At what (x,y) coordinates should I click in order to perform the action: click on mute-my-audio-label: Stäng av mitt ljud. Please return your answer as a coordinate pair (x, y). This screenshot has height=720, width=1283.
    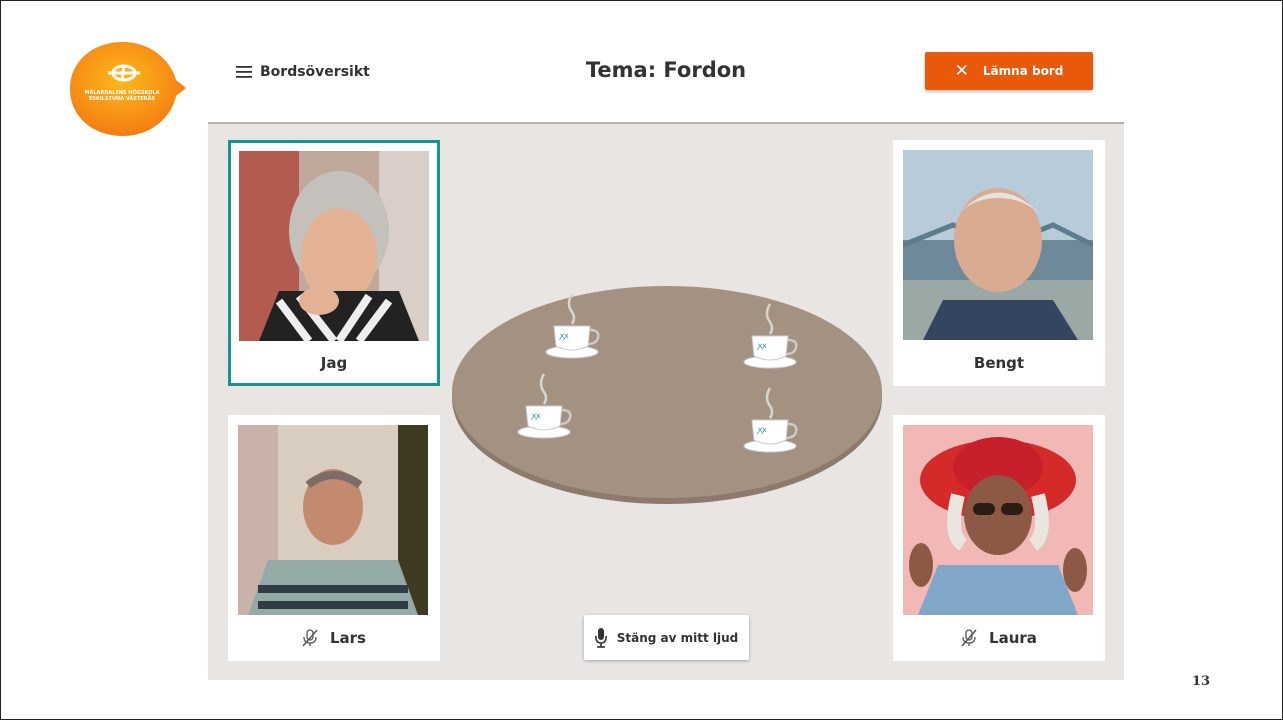
    Looking at the image, I should click on (677, 637).